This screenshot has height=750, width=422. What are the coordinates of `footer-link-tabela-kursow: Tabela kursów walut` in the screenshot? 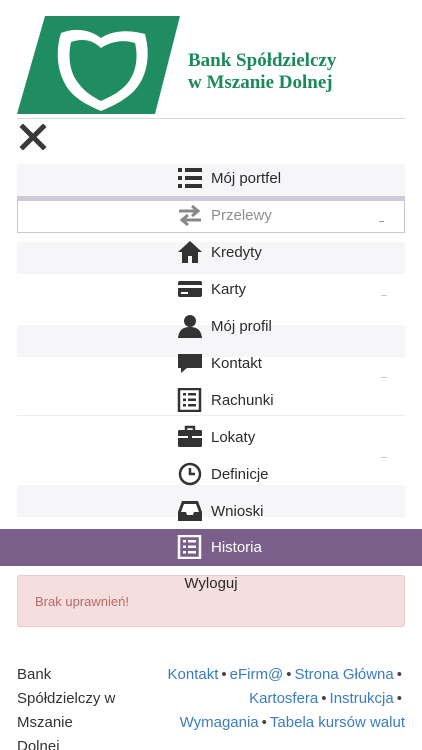 It's located at (337, 722).